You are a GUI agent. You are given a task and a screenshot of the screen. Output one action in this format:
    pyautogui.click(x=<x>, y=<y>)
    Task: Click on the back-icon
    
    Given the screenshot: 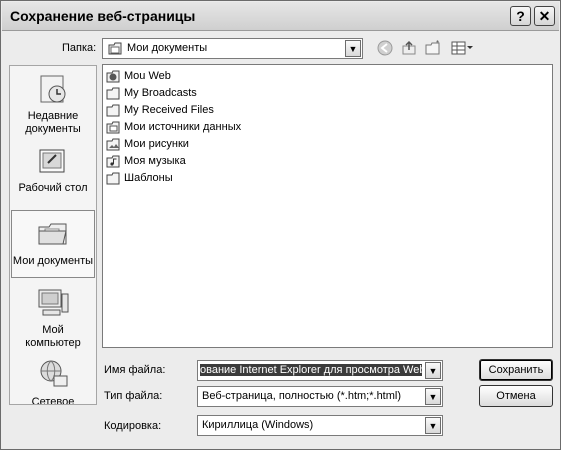 What is the action you would take?
    pyautogui.click(x=385, y=48)
    